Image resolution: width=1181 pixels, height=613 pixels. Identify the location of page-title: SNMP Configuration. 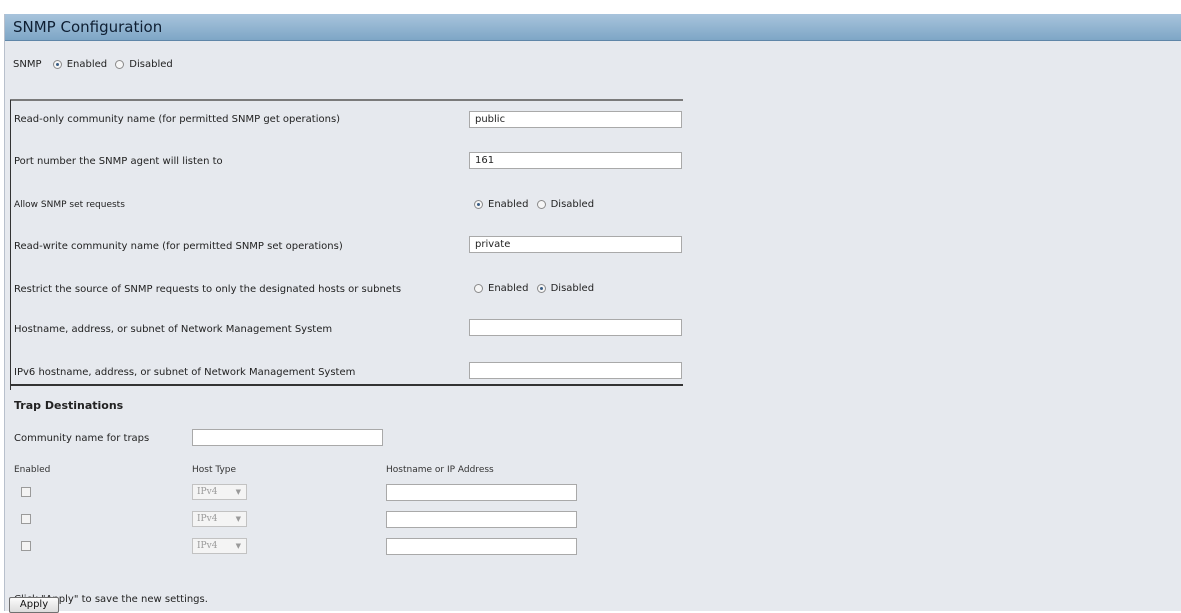
(88, 27).